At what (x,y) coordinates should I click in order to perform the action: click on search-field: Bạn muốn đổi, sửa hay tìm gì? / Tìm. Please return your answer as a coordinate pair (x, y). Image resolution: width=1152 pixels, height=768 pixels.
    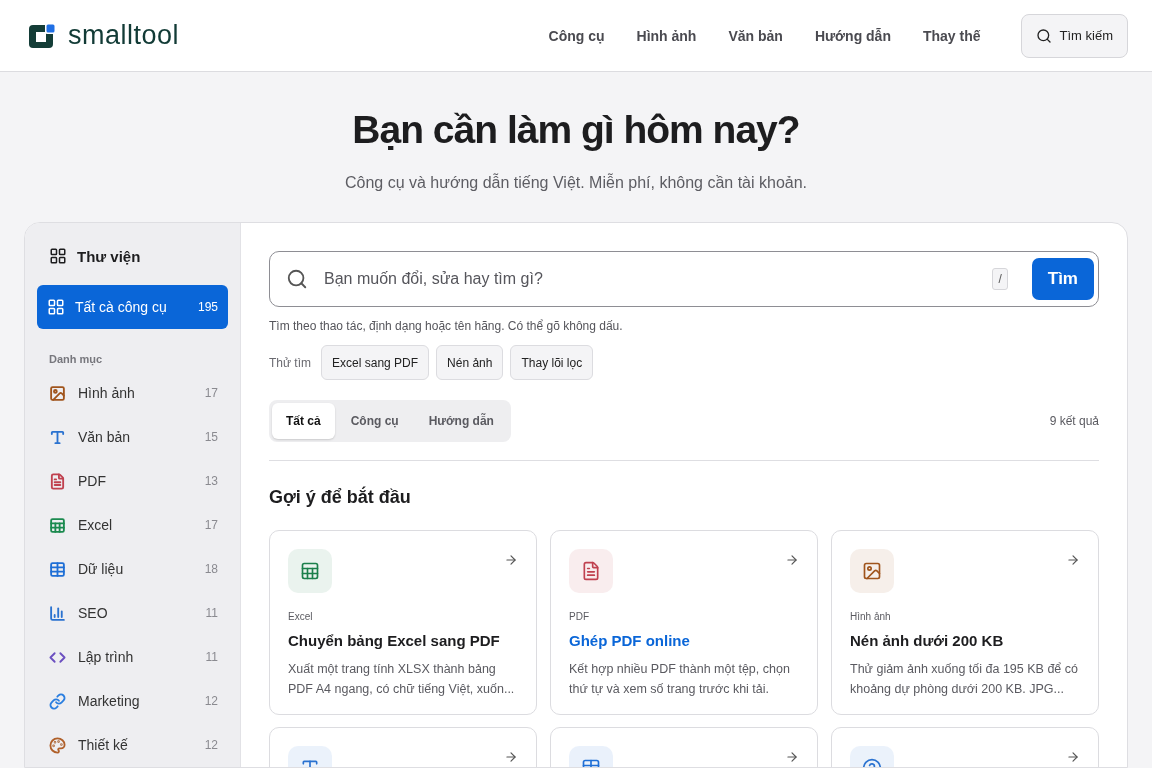
    Looking at the image, I should click on (684, 279).